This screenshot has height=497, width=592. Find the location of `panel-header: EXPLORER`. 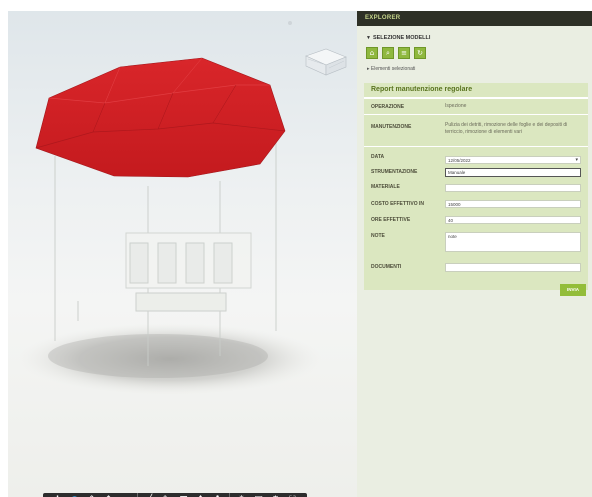

panel-header: EXPLORER is located at coordinates (474, 18).